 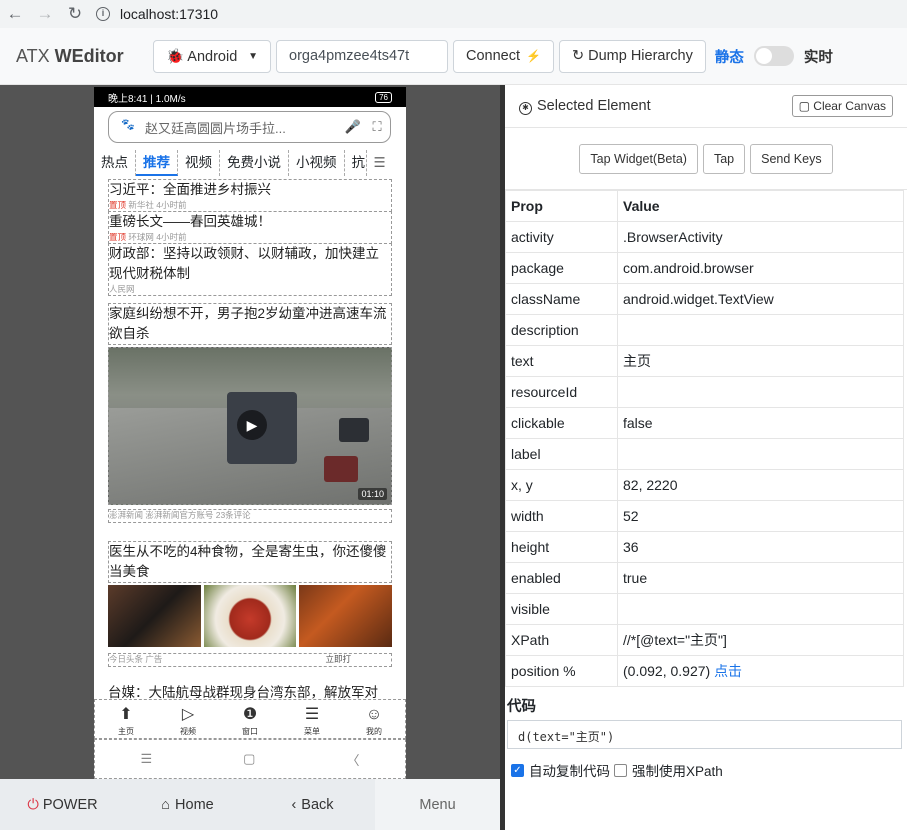 What do you see at coordinates (33, 804) in the screenshot?
I see `power-icon: ⏻` at bounding box center [33, 804].